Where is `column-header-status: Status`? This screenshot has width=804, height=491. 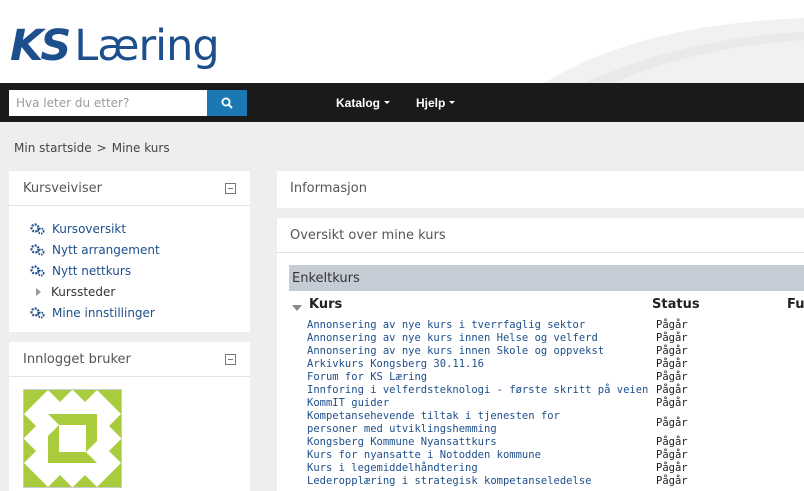
column-header-status: Status is located at coordinates (676, 304).